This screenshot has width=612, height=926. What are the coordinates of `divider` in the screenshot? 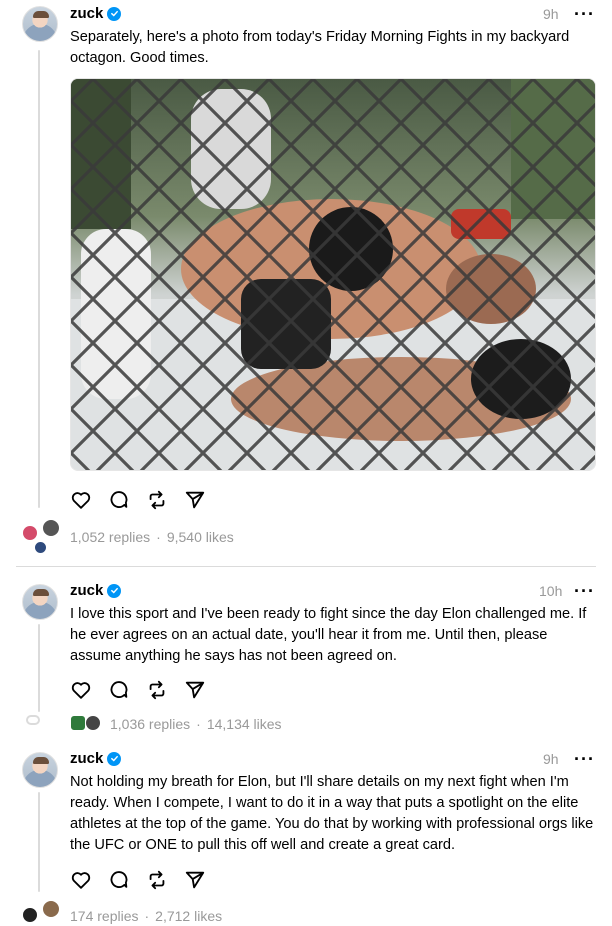 It's located at (306, 566).